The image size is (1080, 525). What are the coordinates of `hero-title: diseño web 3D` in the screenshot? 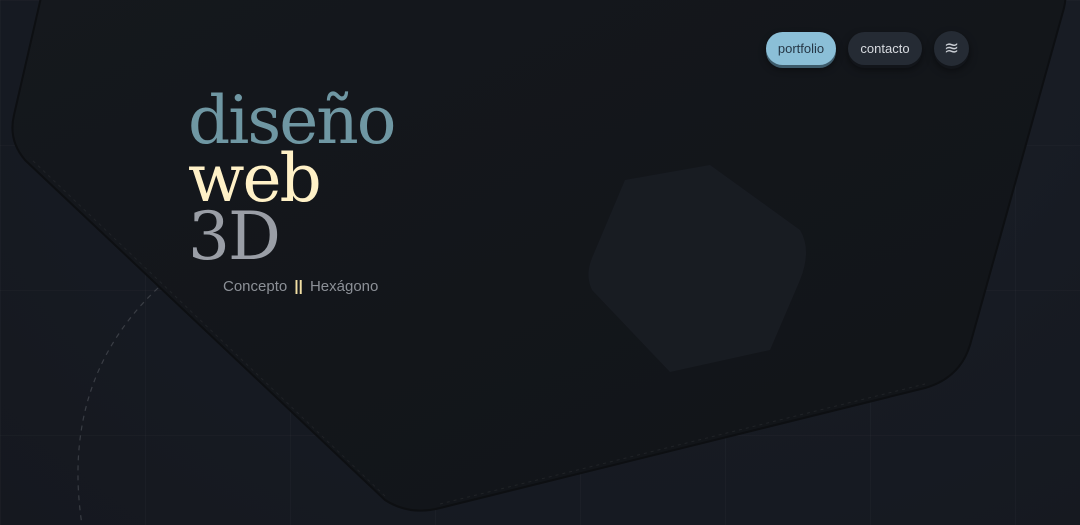 It's located at (292, 179).